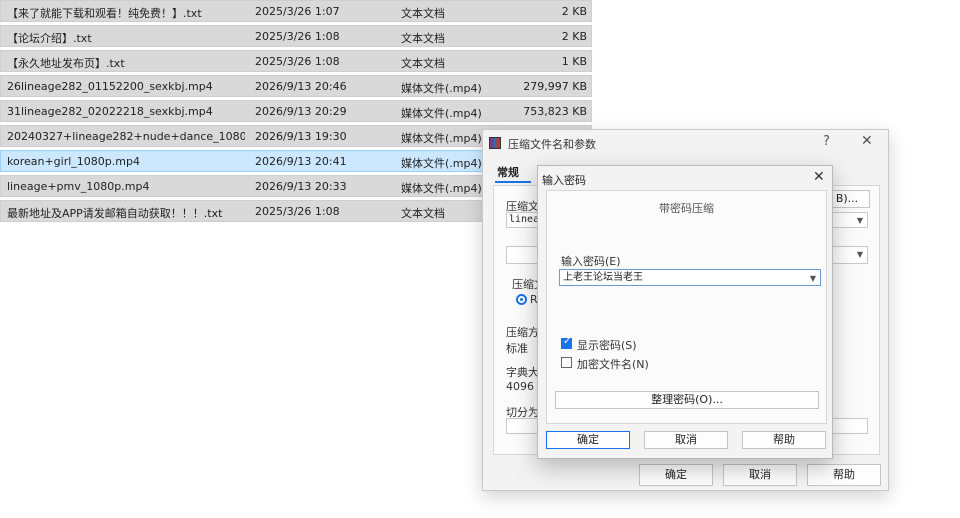  Describe the element at coordinates (574, 61) in the screenshot. I see `file-size: 1 KB` at that location.